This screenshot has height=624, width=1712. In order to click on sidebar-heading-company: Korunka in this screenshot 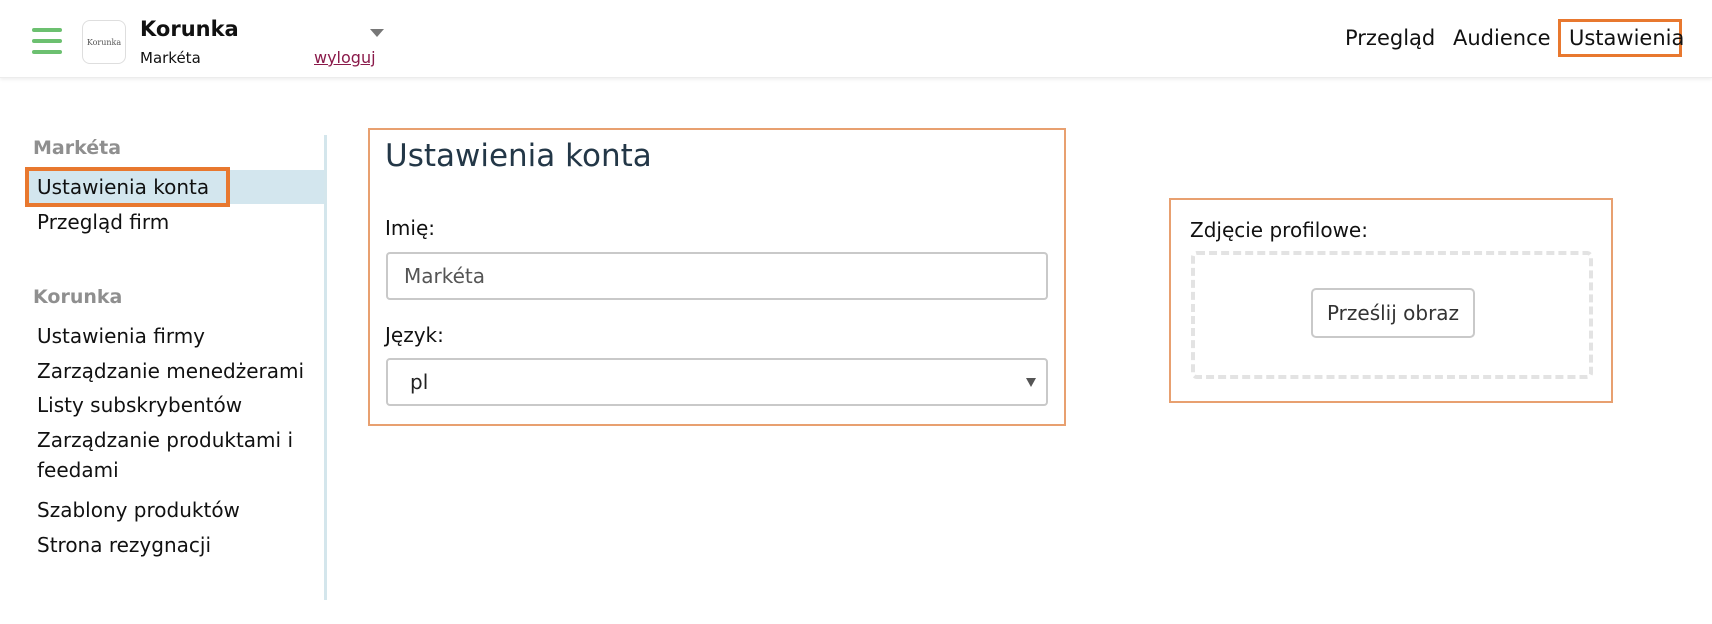, I will do `click(78, 297)`.